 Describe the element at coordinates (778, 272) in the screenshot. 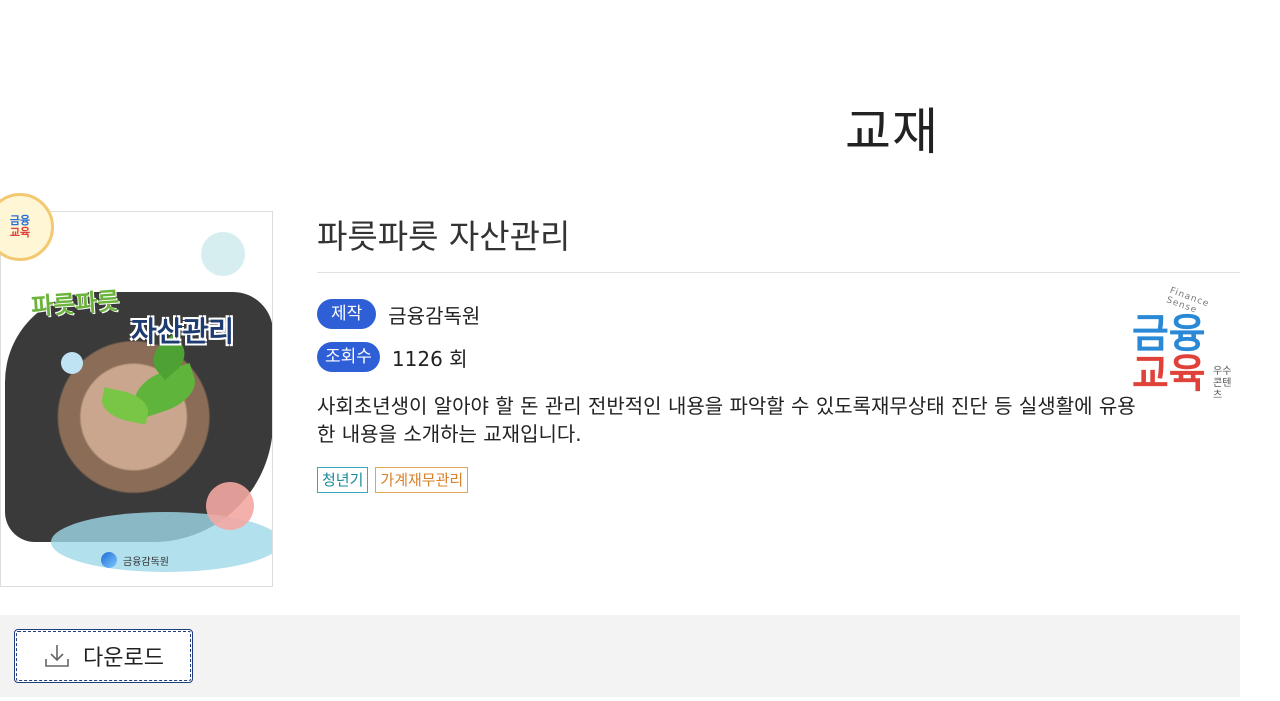

I see `divider` at that location.